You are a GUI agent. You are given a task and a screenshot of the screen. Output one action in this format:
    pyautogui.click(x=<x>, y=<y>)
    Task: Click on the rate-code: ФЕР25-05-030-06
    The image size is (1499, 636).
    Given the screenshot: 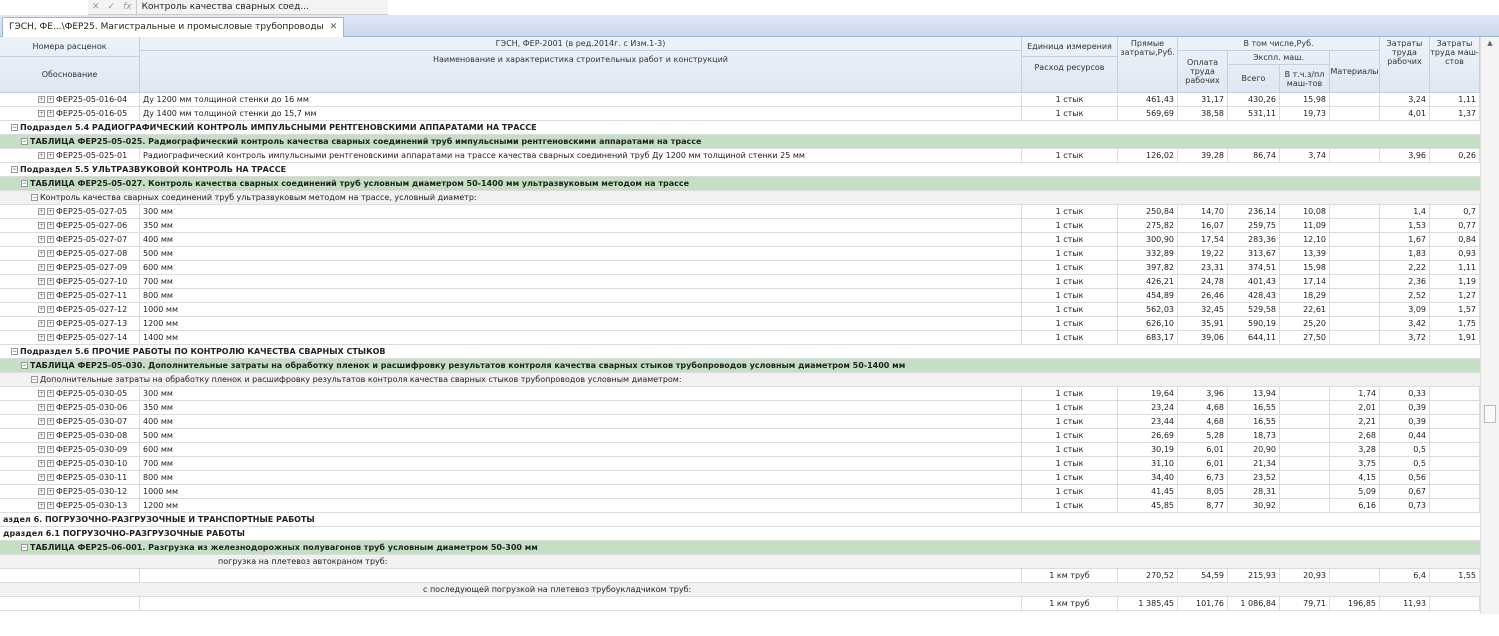 What is the action you would take?
    pyautogui.click(x=91, y=407)
    